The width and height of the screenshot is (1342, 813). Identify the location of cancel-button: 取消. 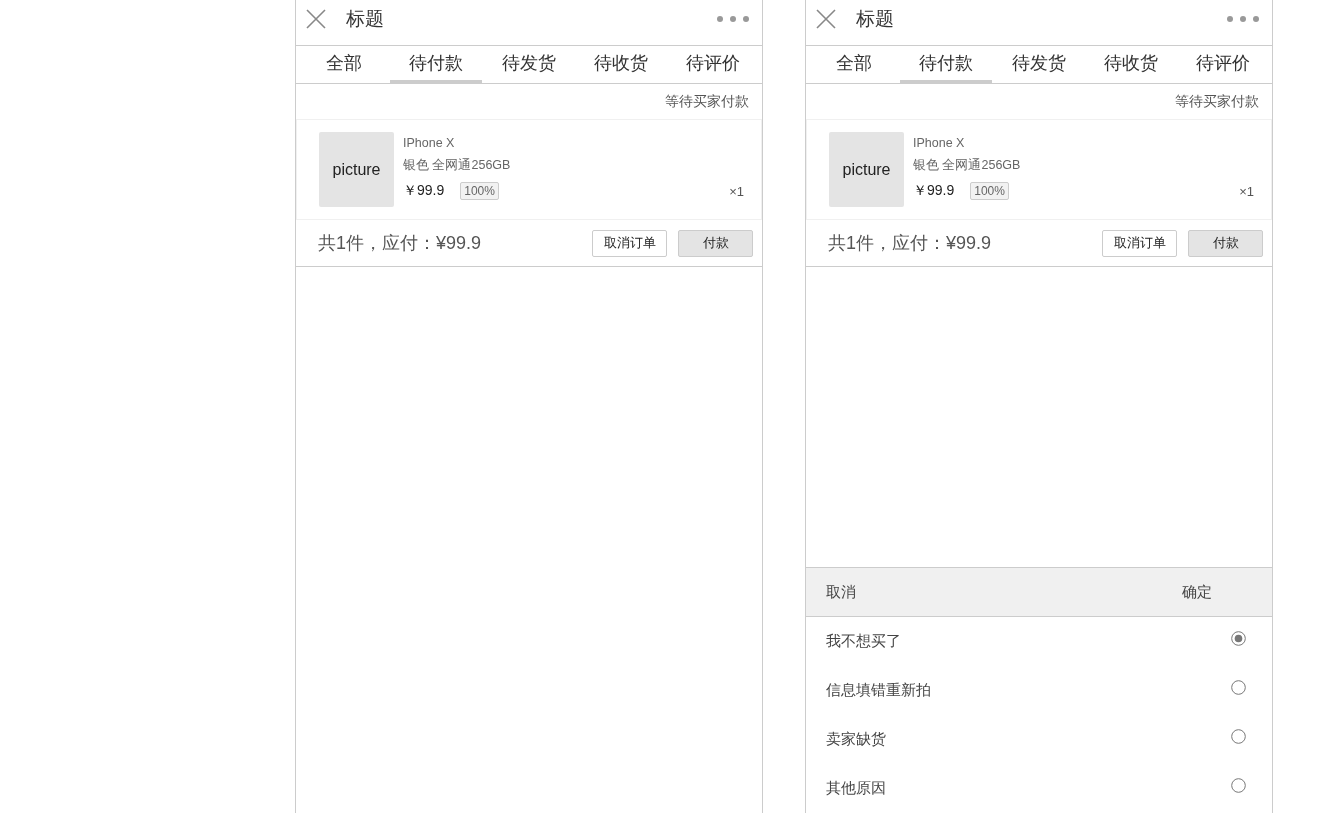
(841, 592).